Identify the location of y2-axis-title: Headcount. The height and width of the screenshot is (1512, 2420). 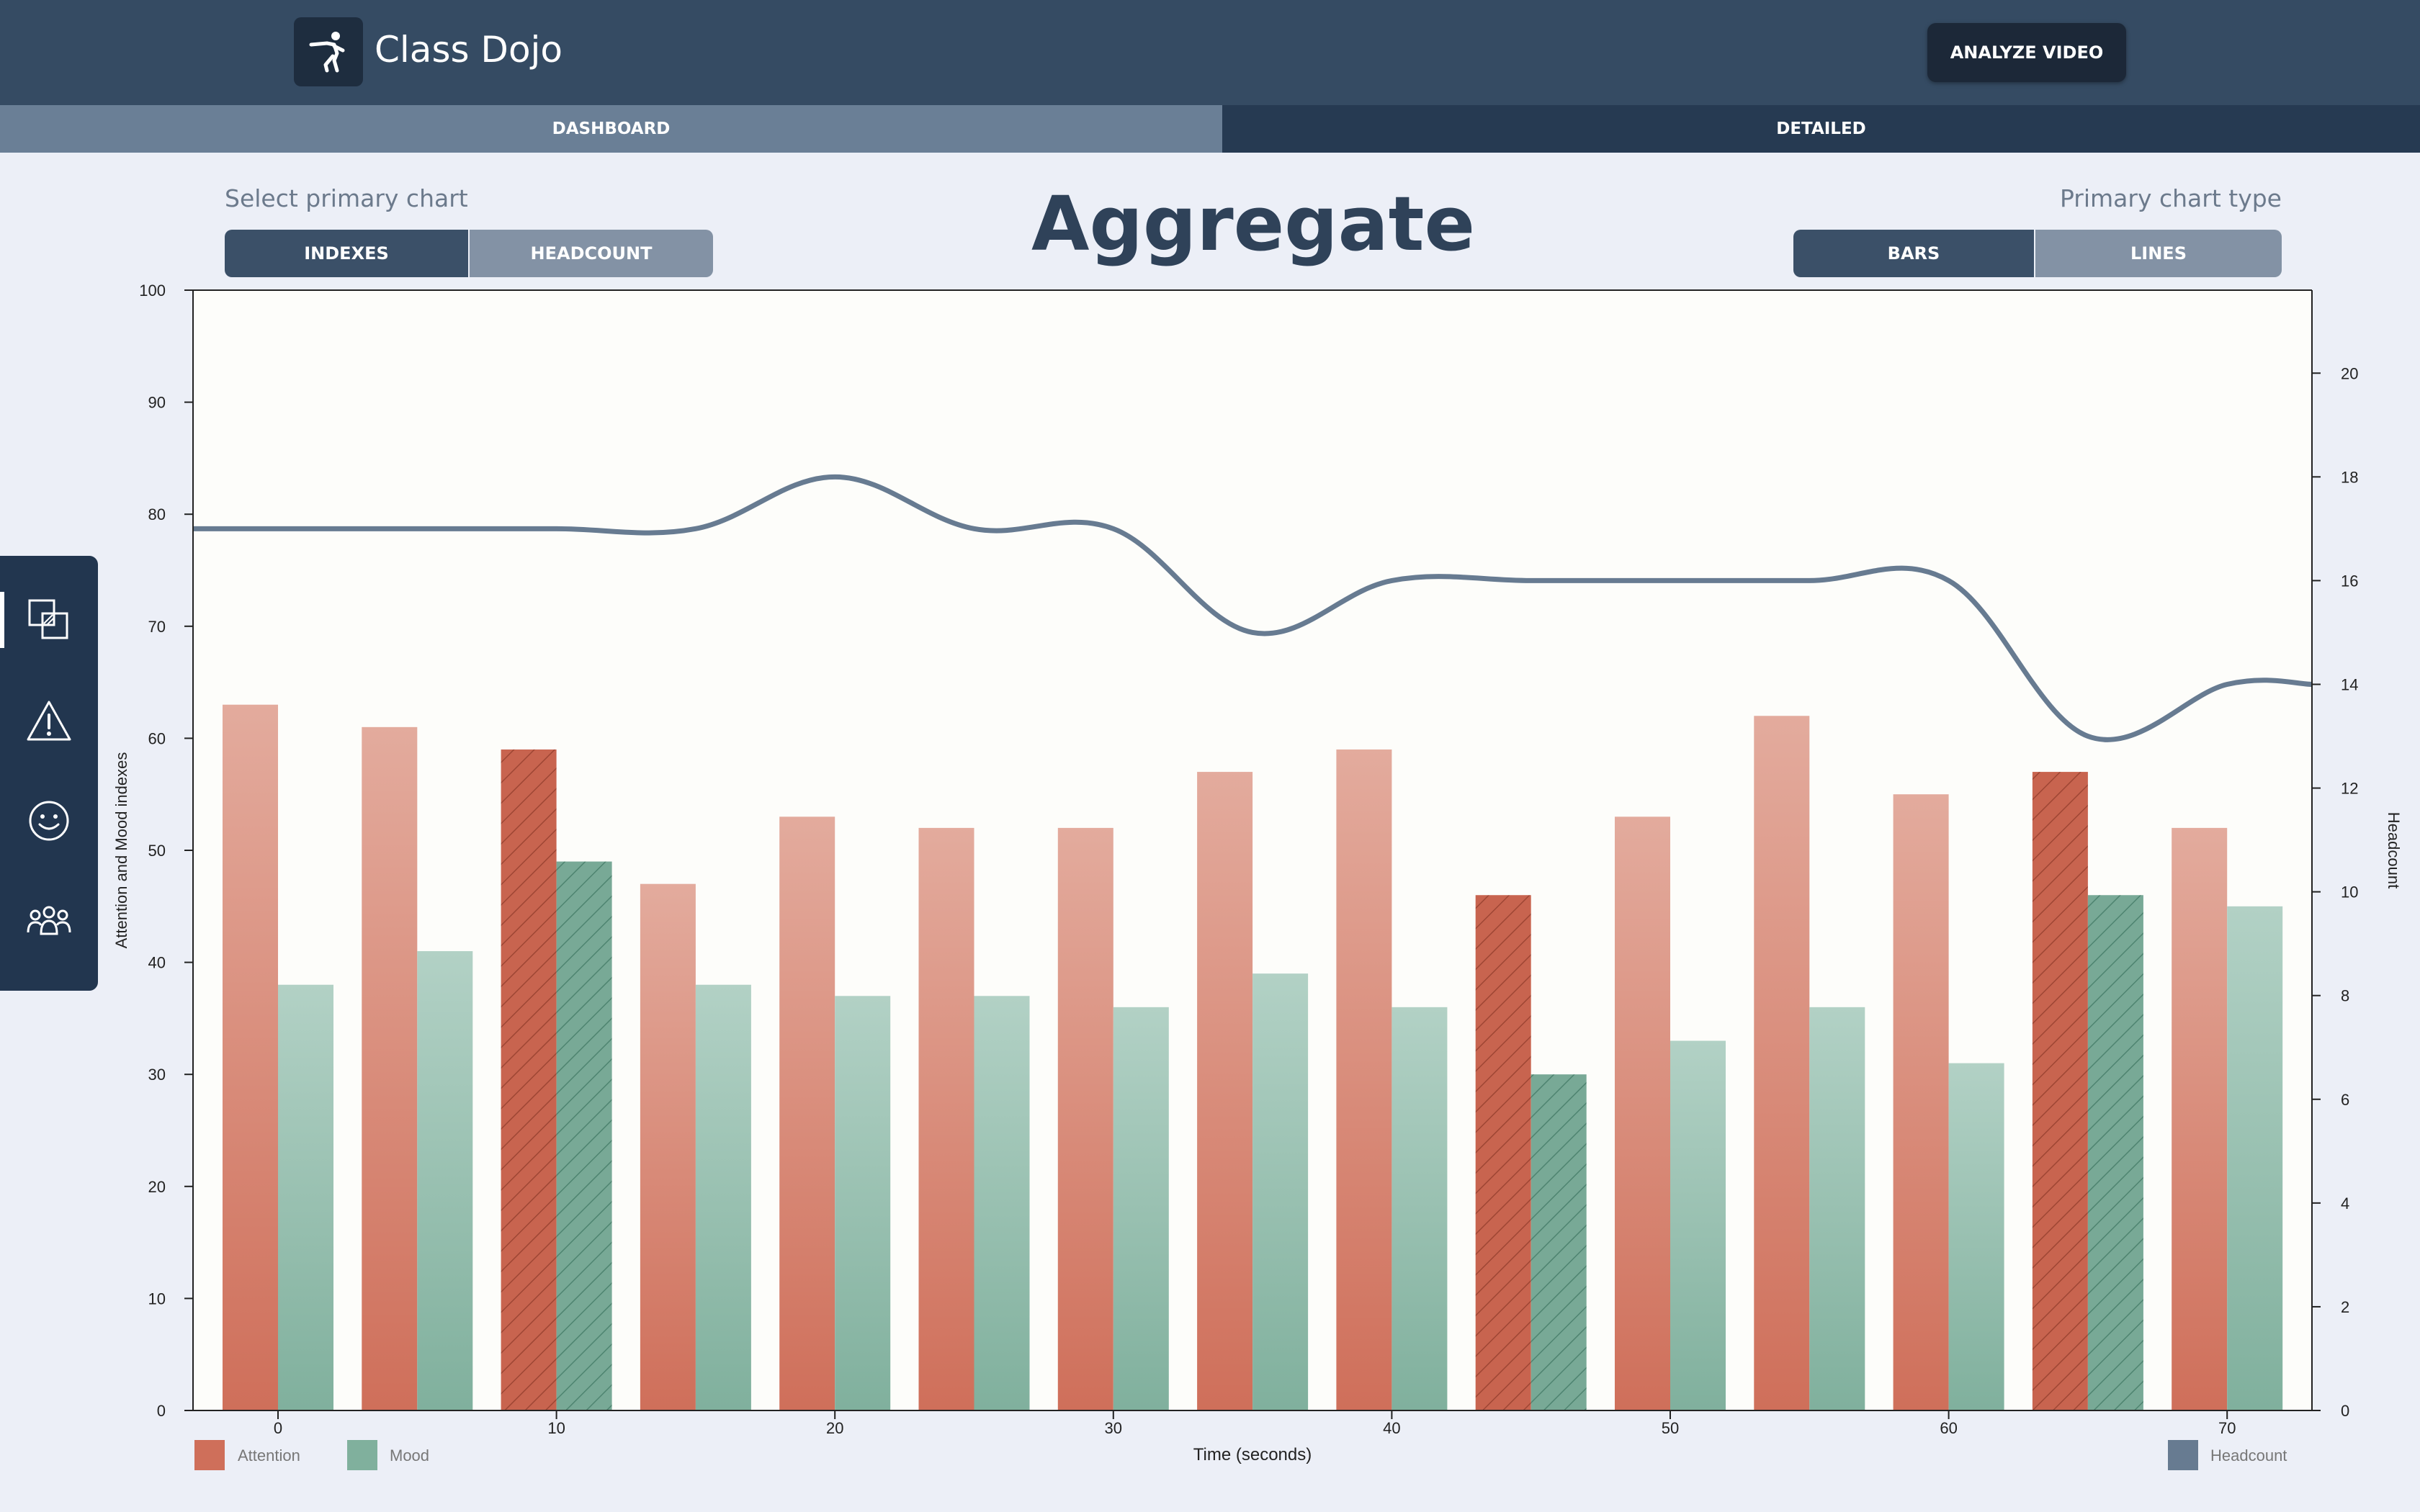
(2394, 850).